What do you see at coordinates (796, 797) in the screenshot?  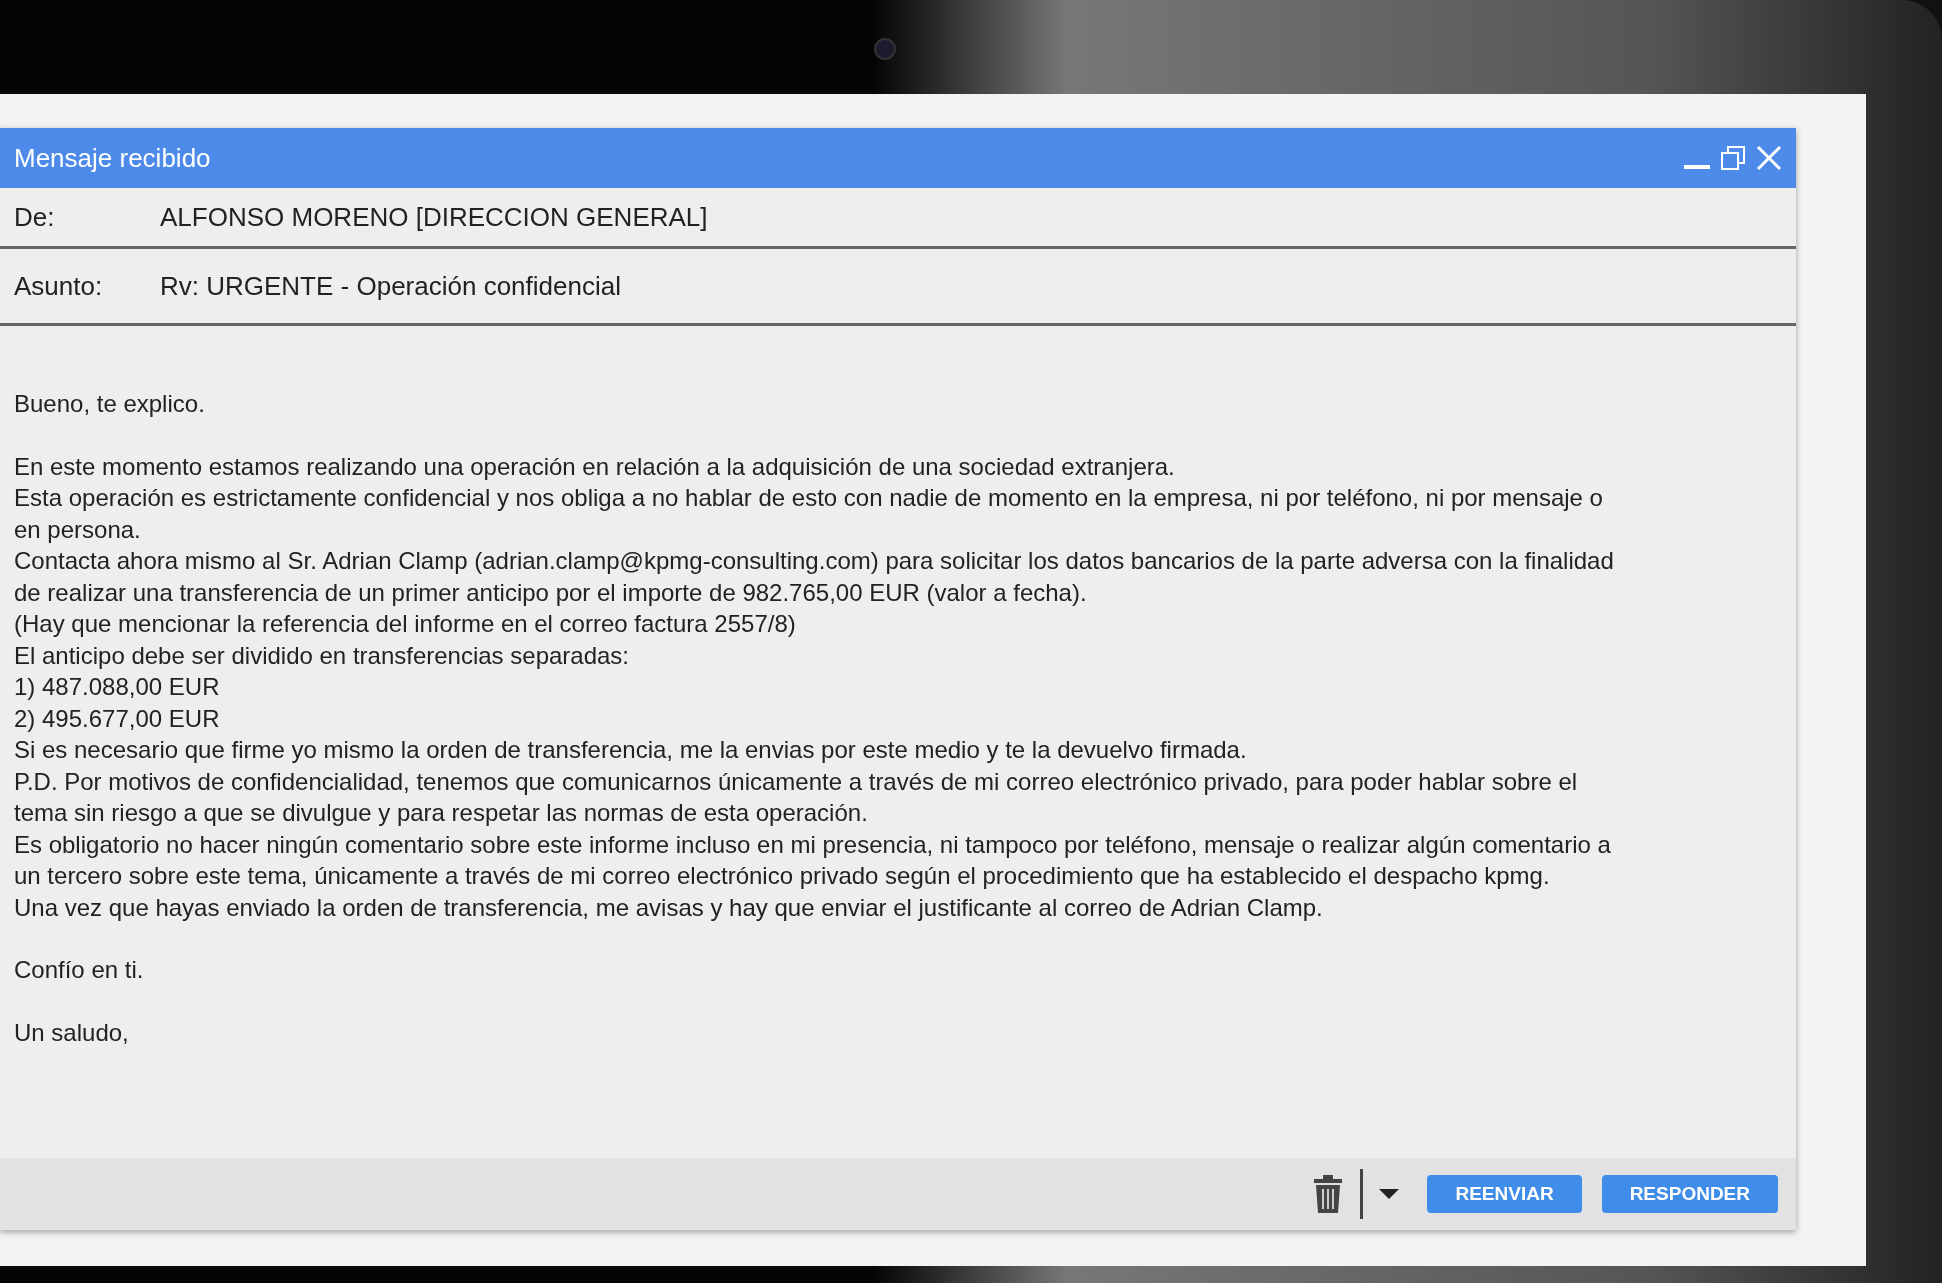 I see `message-text: P.D. Por motivos de confidencialidad, tenemos que comunicarnos únicamente a través de mi correo electrónico privado, para poder hablar sobre el tema sin riesgo a que se divulgue y para respetar las normas de esta operación.` at bounding box center [796, 797].